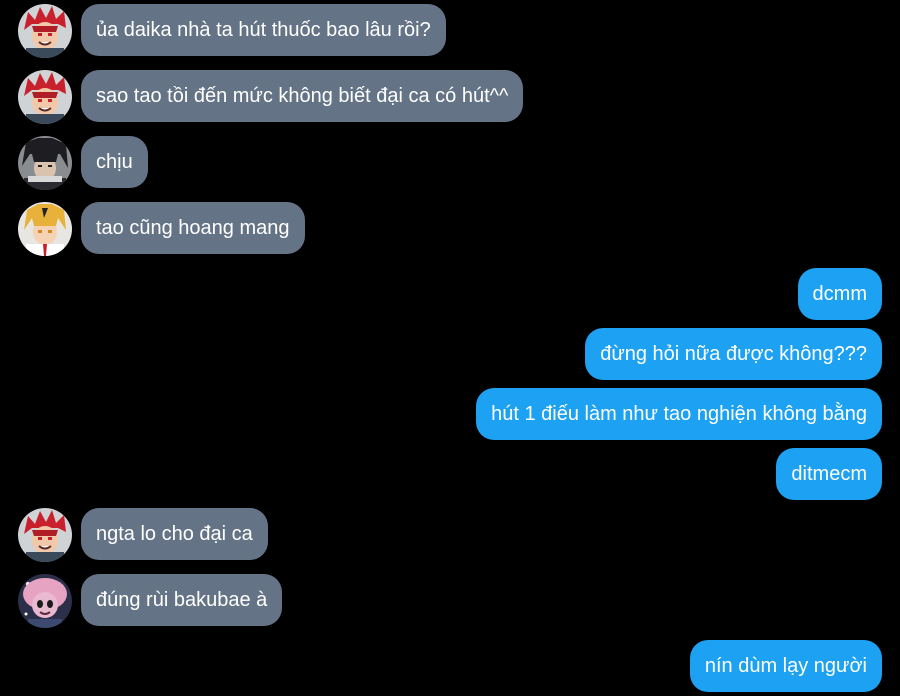 The height and width of the screenshot is (696, 900). I want to click on message-bubble: ủa daika nhà ta hút thuốc bao lâu rồi?, so click(263, 30).